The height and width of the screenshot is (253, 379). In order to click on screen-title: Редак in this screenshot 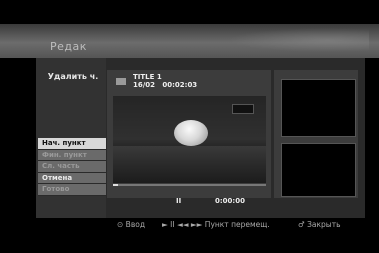, I will do `click(68, 46)`.